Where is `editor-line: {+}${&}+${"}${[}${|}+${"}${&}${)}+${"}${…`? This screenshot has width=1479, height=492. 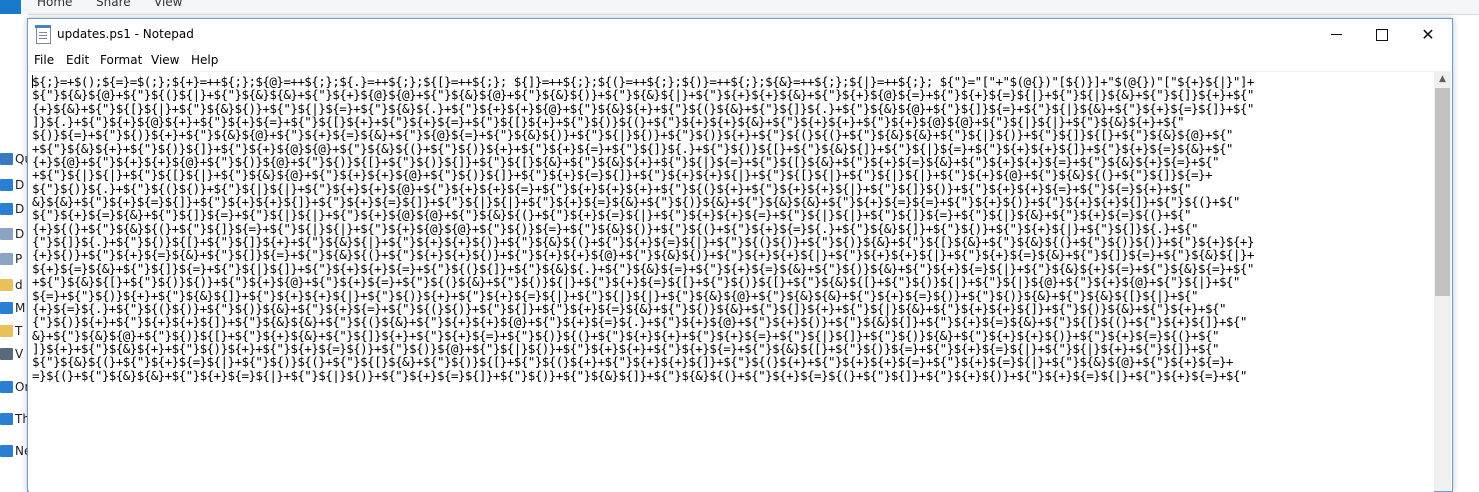
editor-line: {+}${&}+${"}${[}${|}+${"}${&}${)}+${"}${… is located at coordinates (643, 108).